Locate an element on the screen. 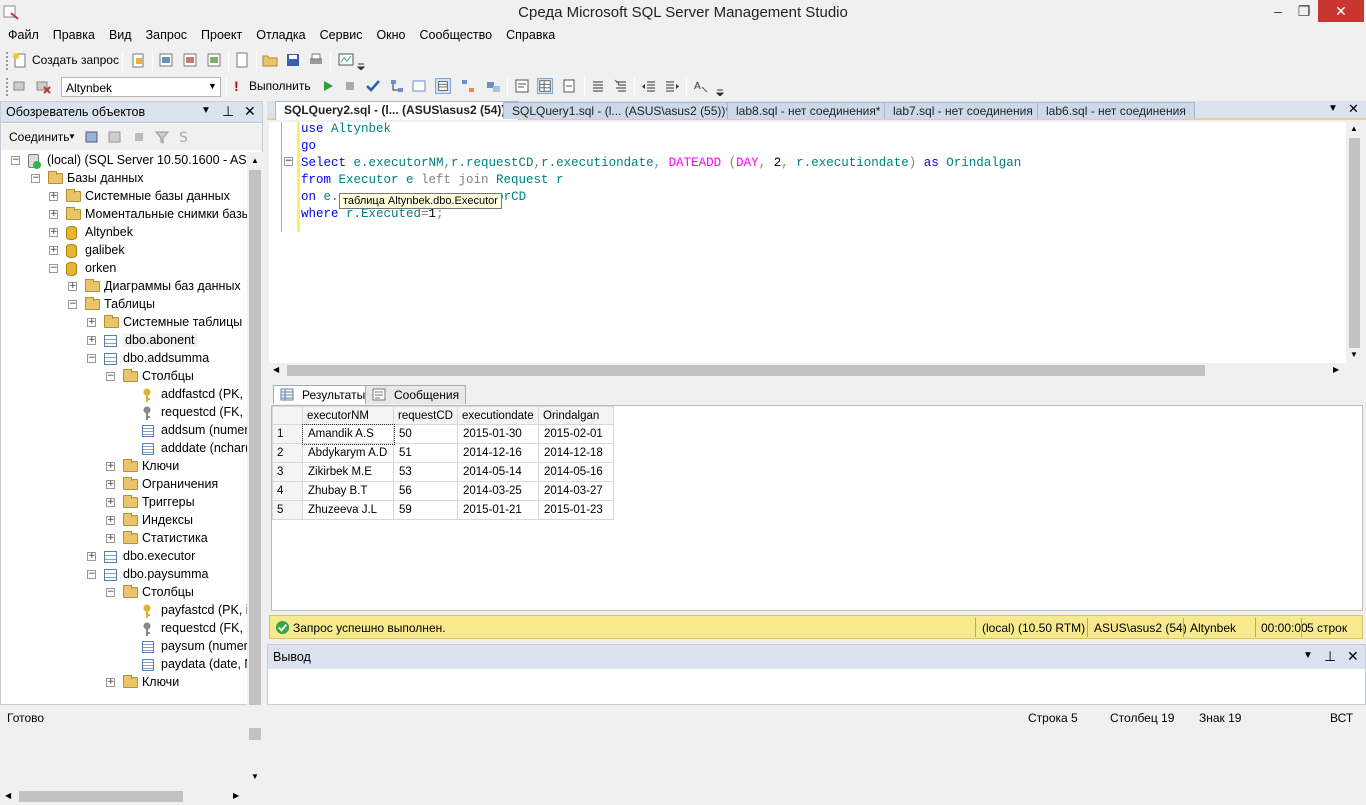 This screenshot has height=805, width=1366. tree-node: + dbo.abonent is located at coordinates (124, 341).